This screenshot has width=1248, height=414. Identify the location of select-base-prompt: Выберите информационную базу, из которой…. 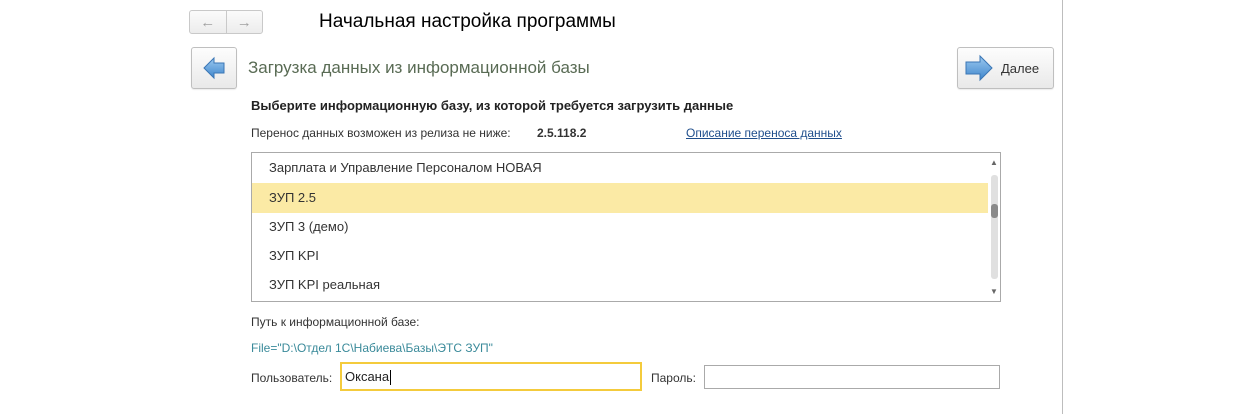
(492, 105).